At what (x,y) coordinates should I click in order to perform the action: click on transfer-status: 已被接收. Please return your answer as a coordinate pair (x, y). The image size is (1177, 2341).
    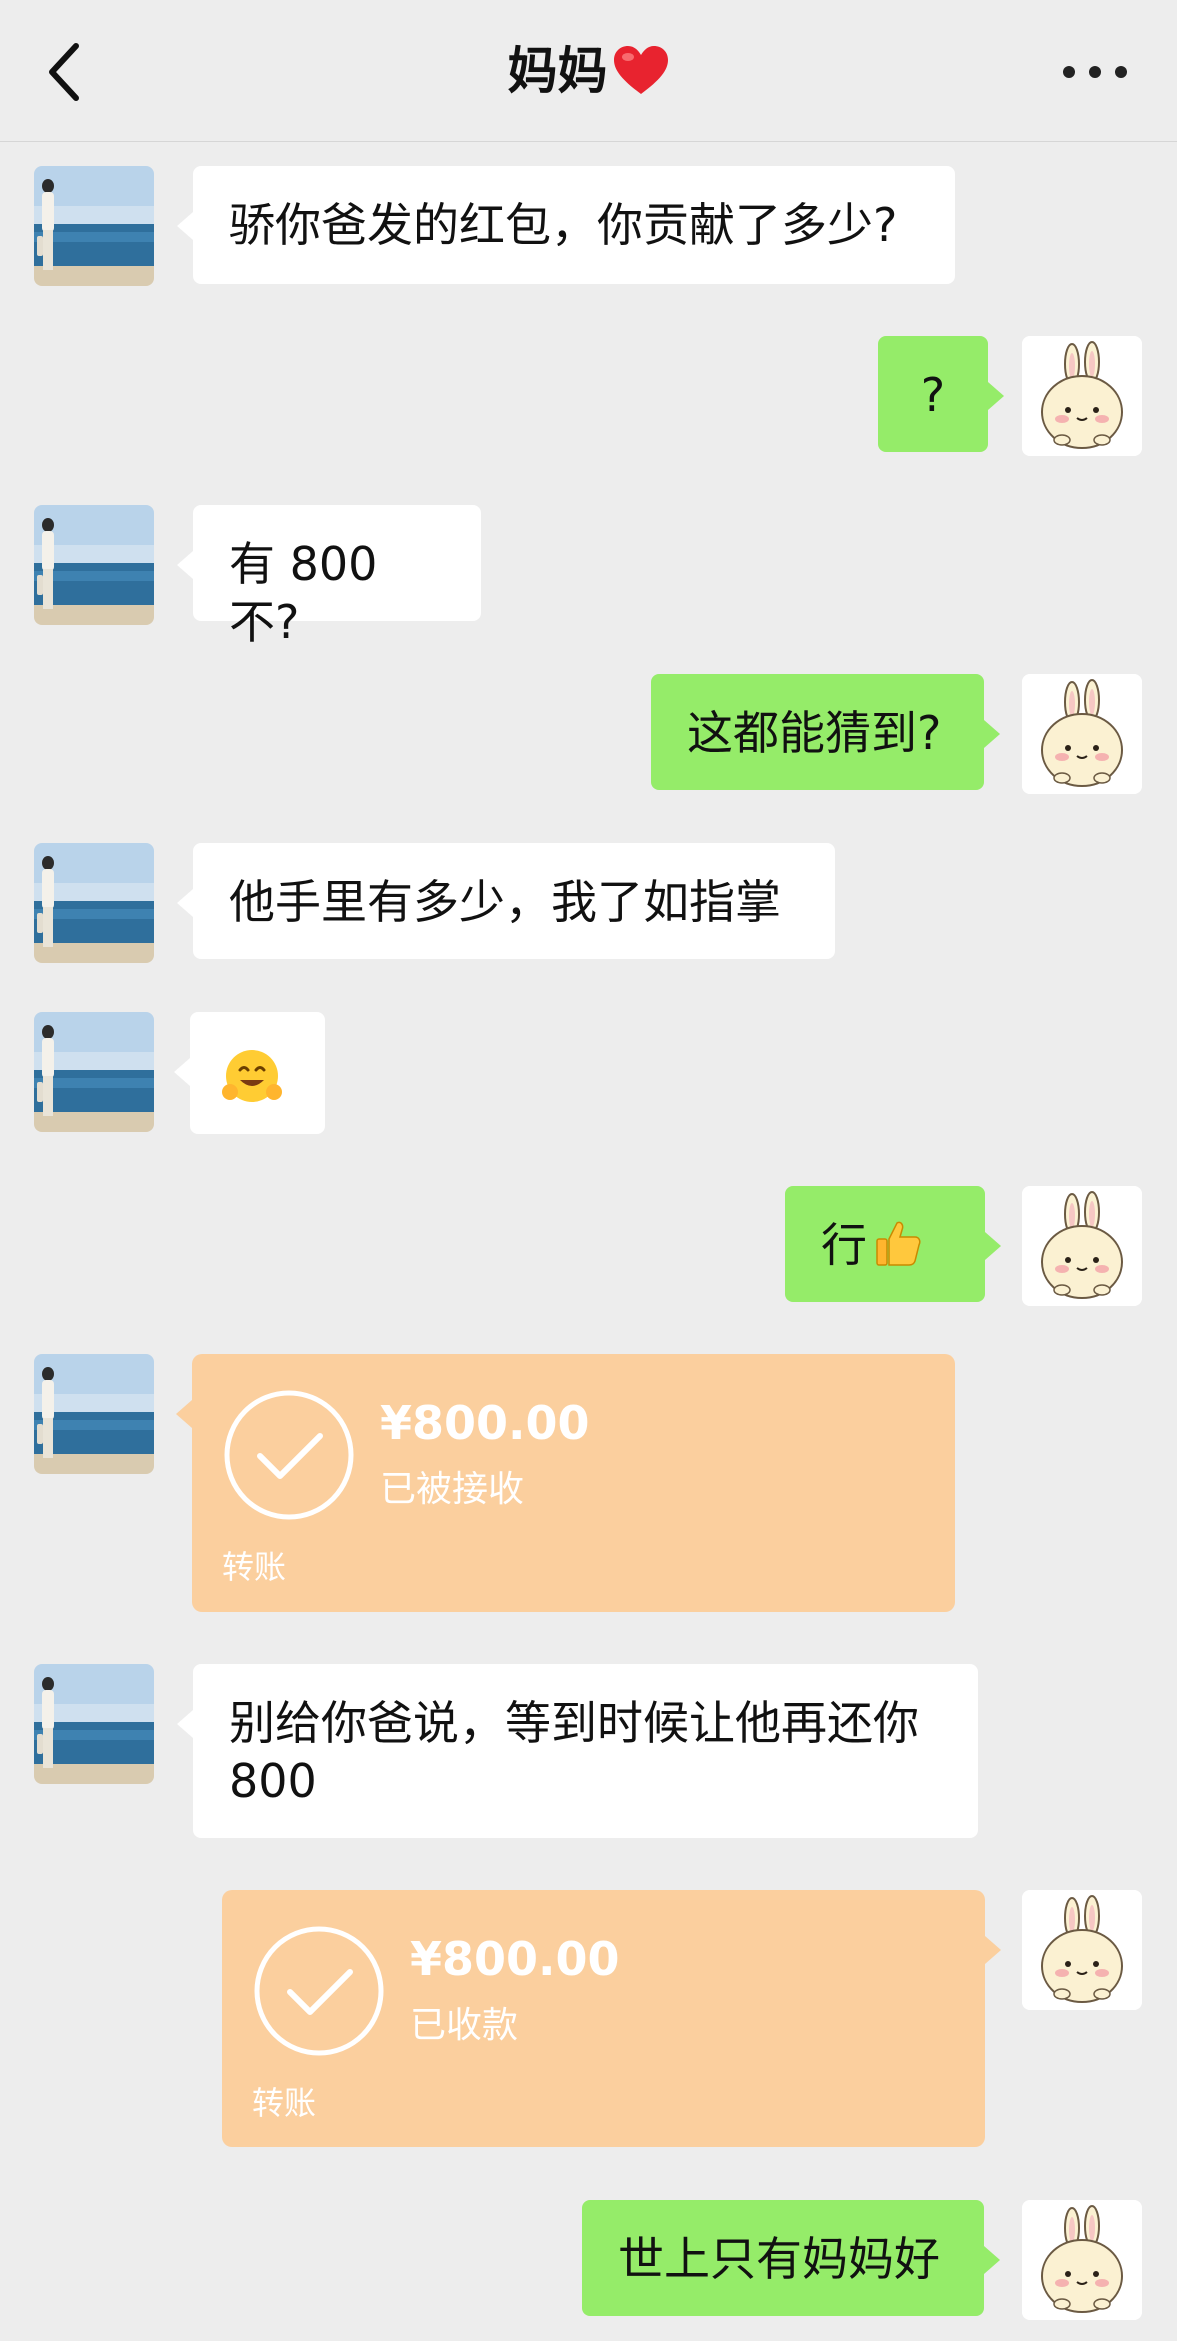
    Looking at the image, I should click on (452, 1489).